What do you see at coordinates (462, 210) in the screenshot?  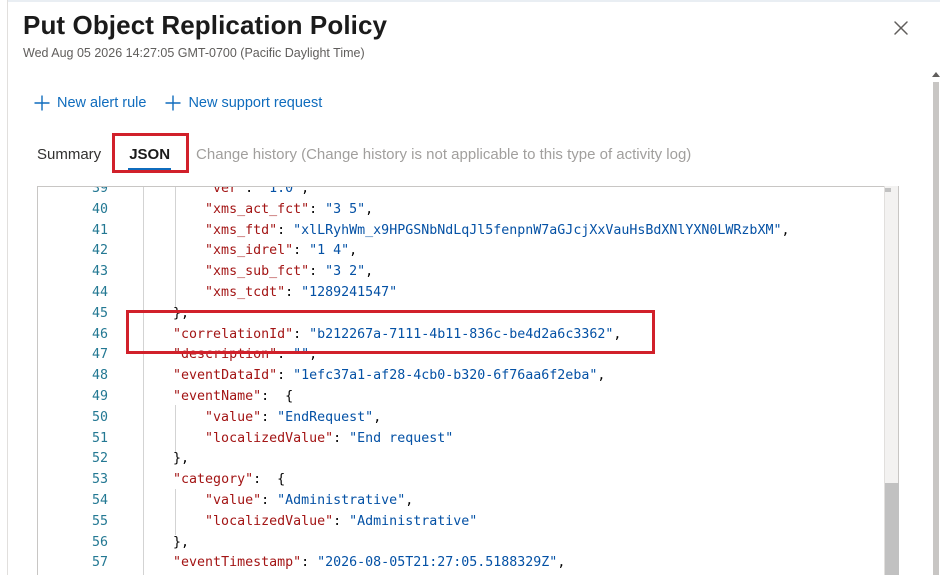 I see `code-line: 40 "xms_act_fct": "3 5",` at bounding box center [462, 210].